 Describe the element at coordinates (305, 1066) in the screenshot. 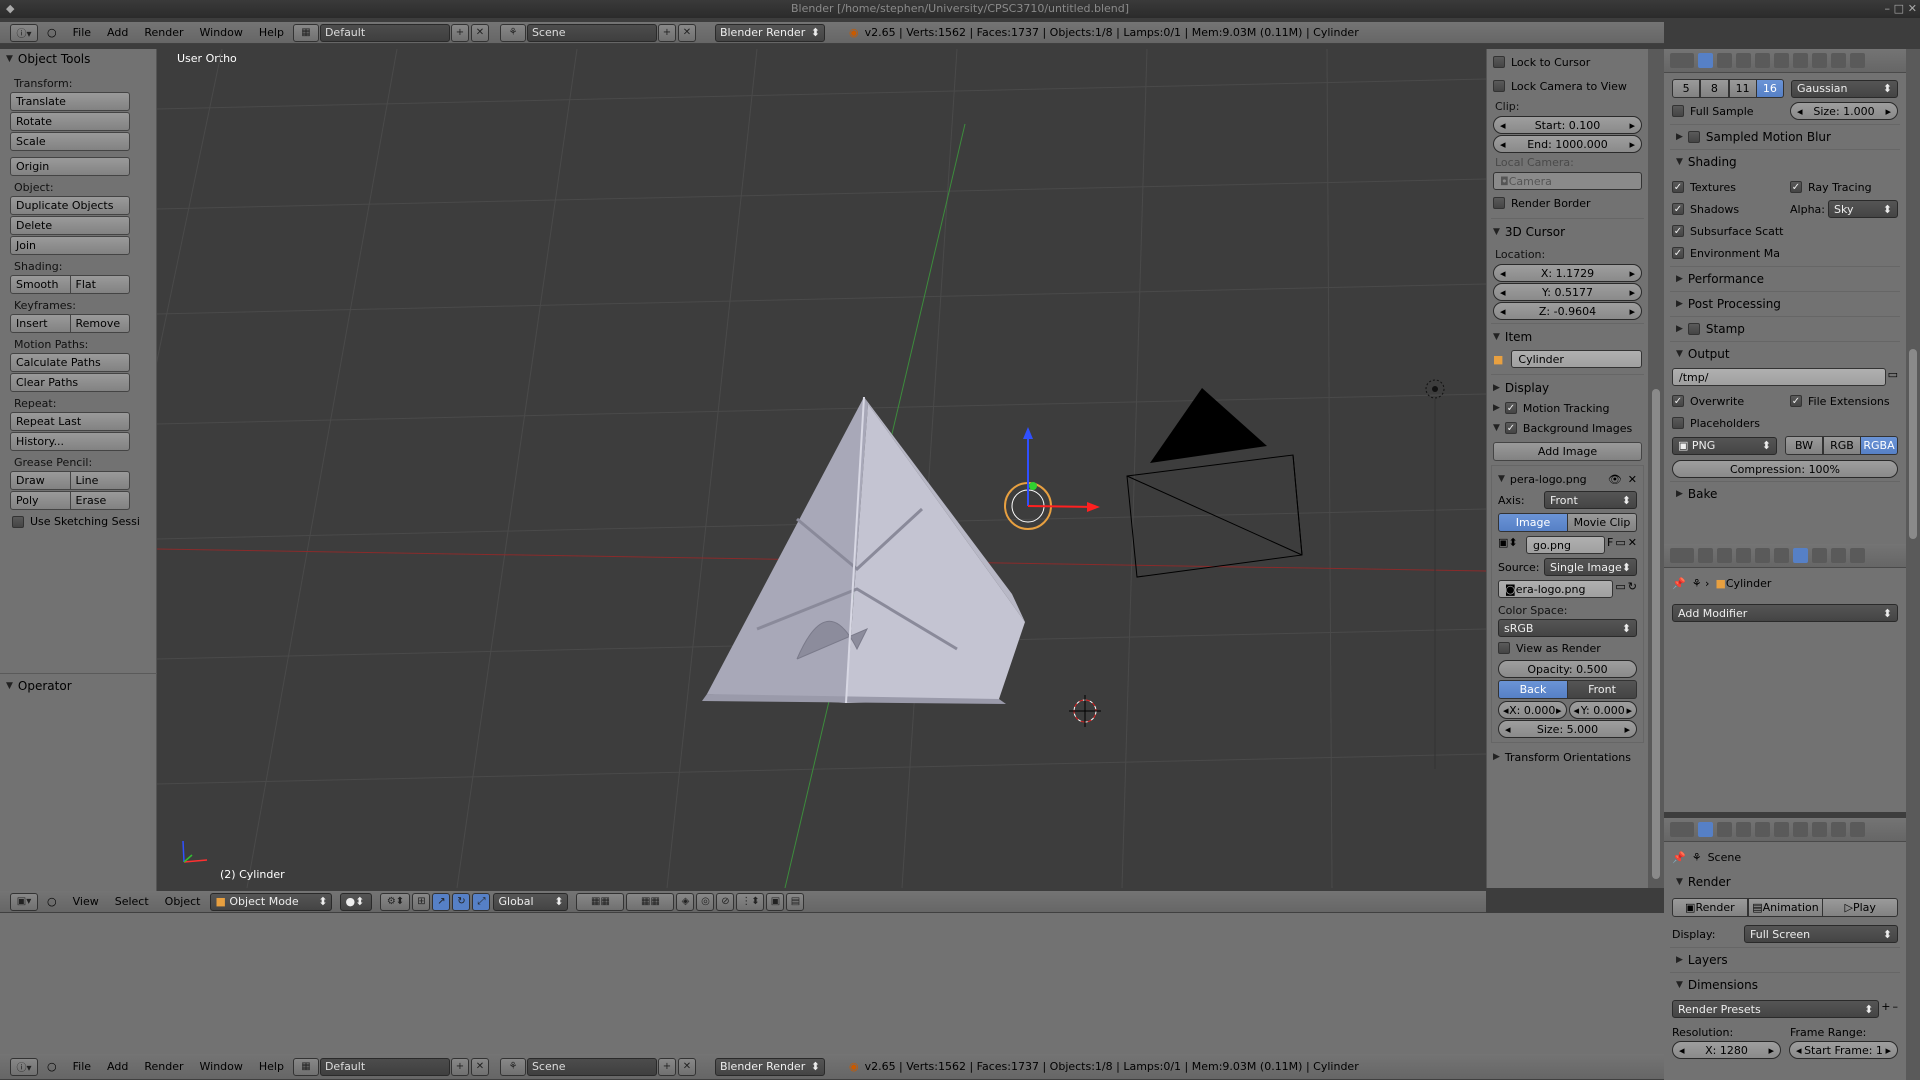

I see `layout-icon: ▦` at that location.